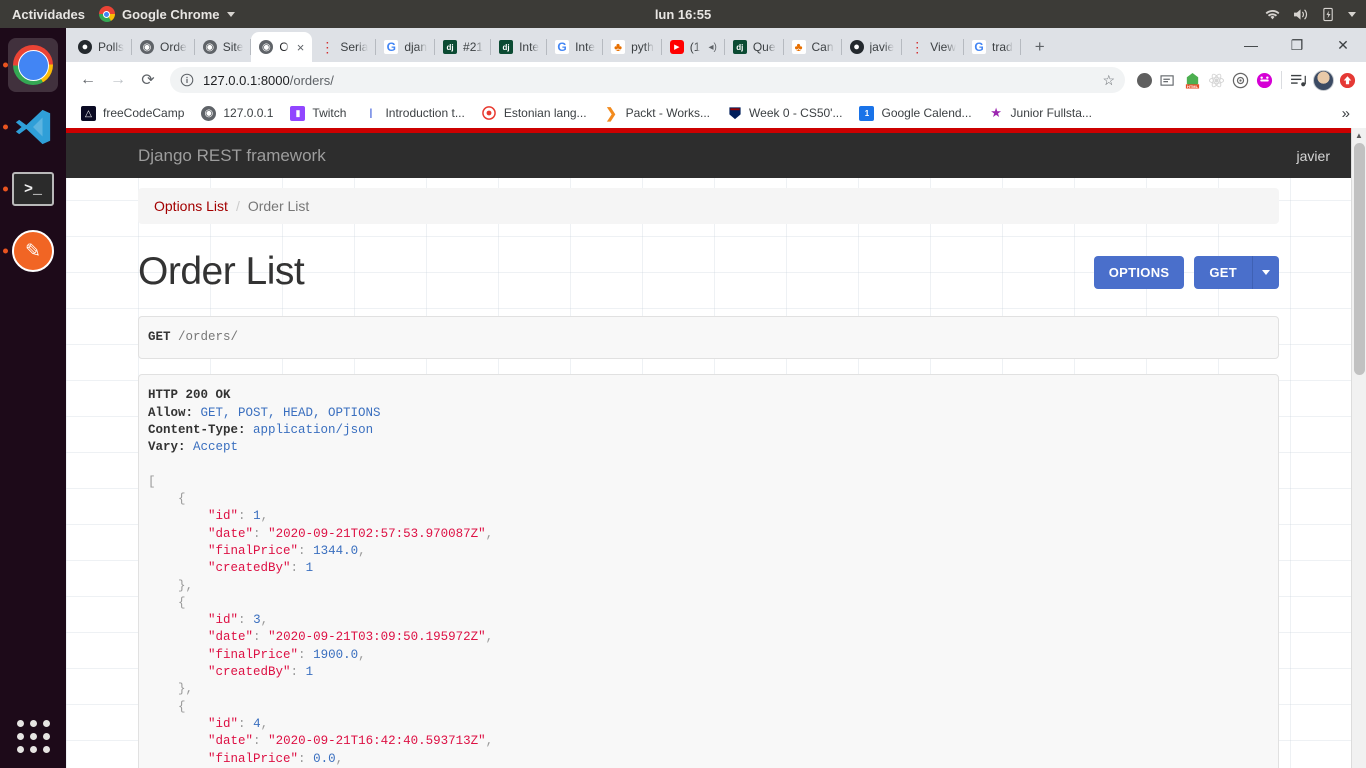  What do you see at coordinates (1040, 47) in the screenshot?
I see `new-tab-button: +` at bounding box center [1040, 47].